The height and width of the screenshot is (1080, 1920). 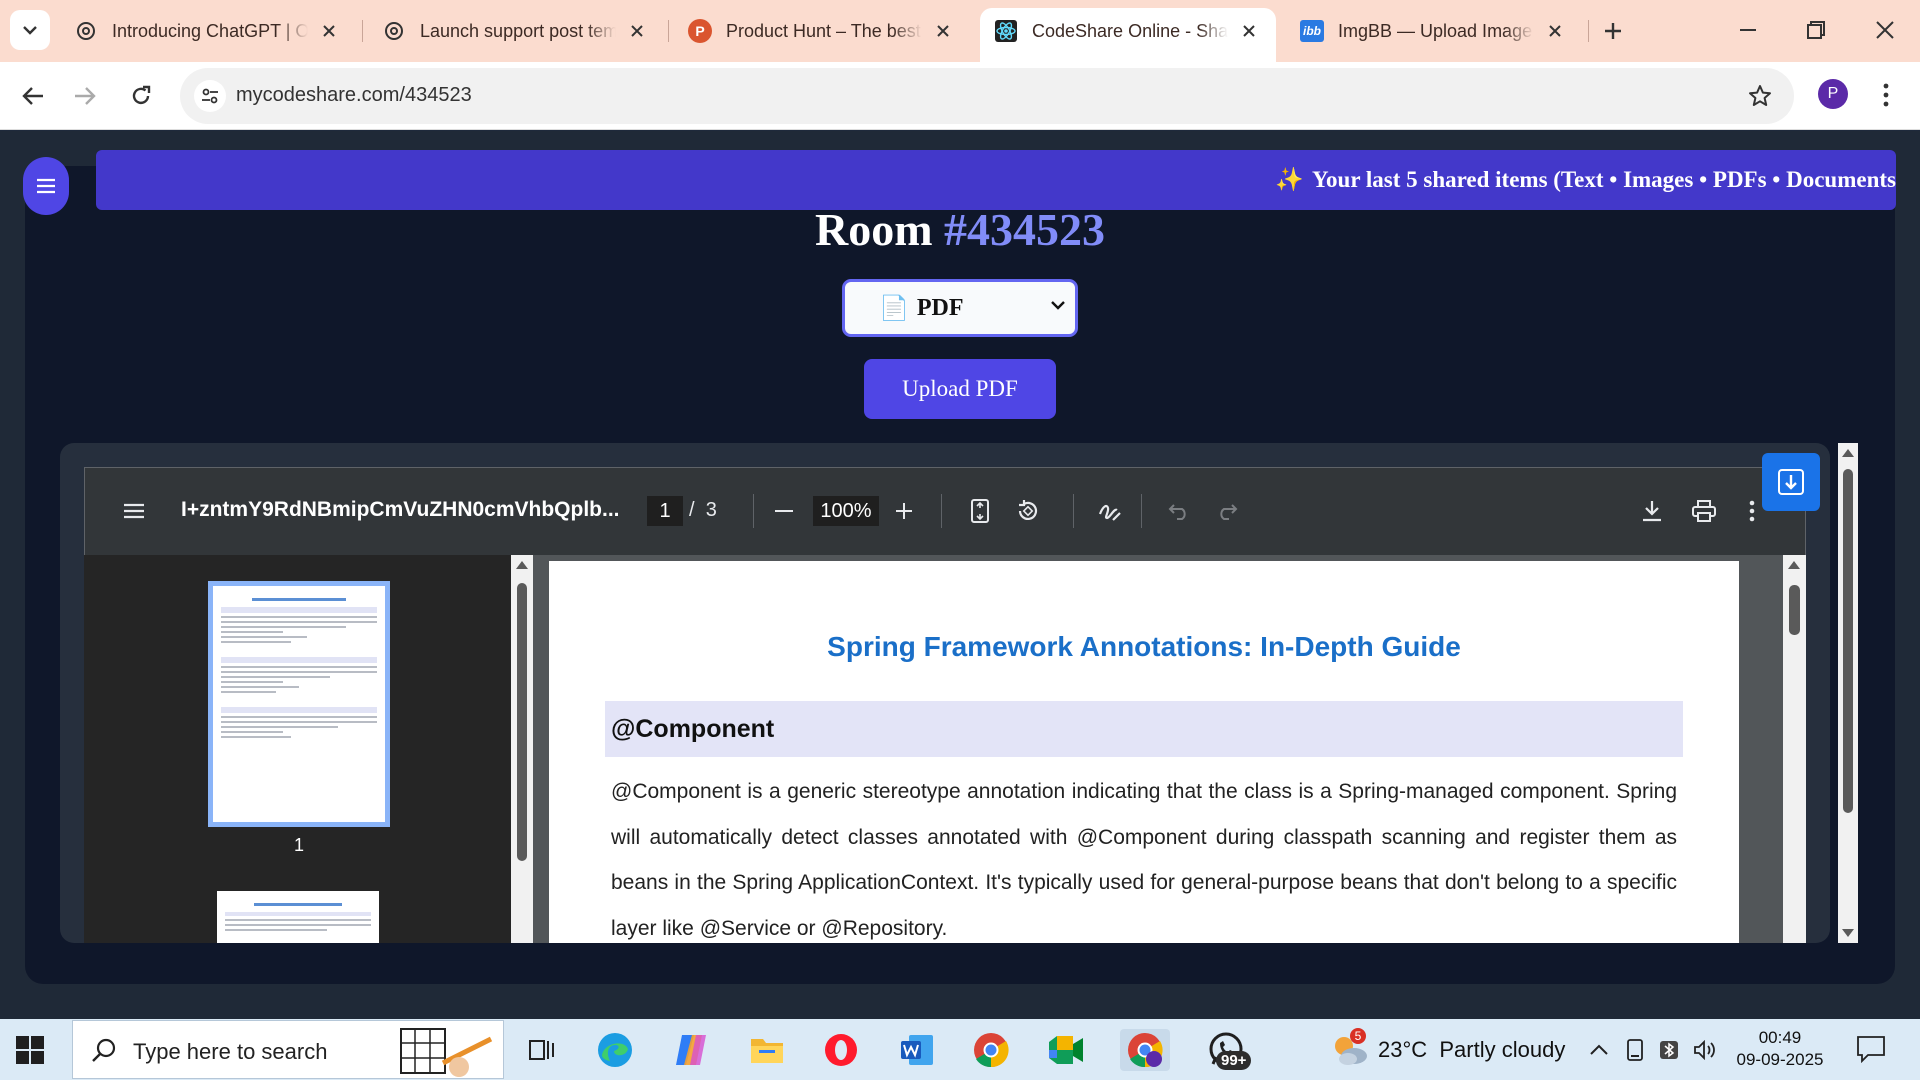 I want to click on tab-codeshare: CodeShare Online - Share code, so click(x=1128, y=35).